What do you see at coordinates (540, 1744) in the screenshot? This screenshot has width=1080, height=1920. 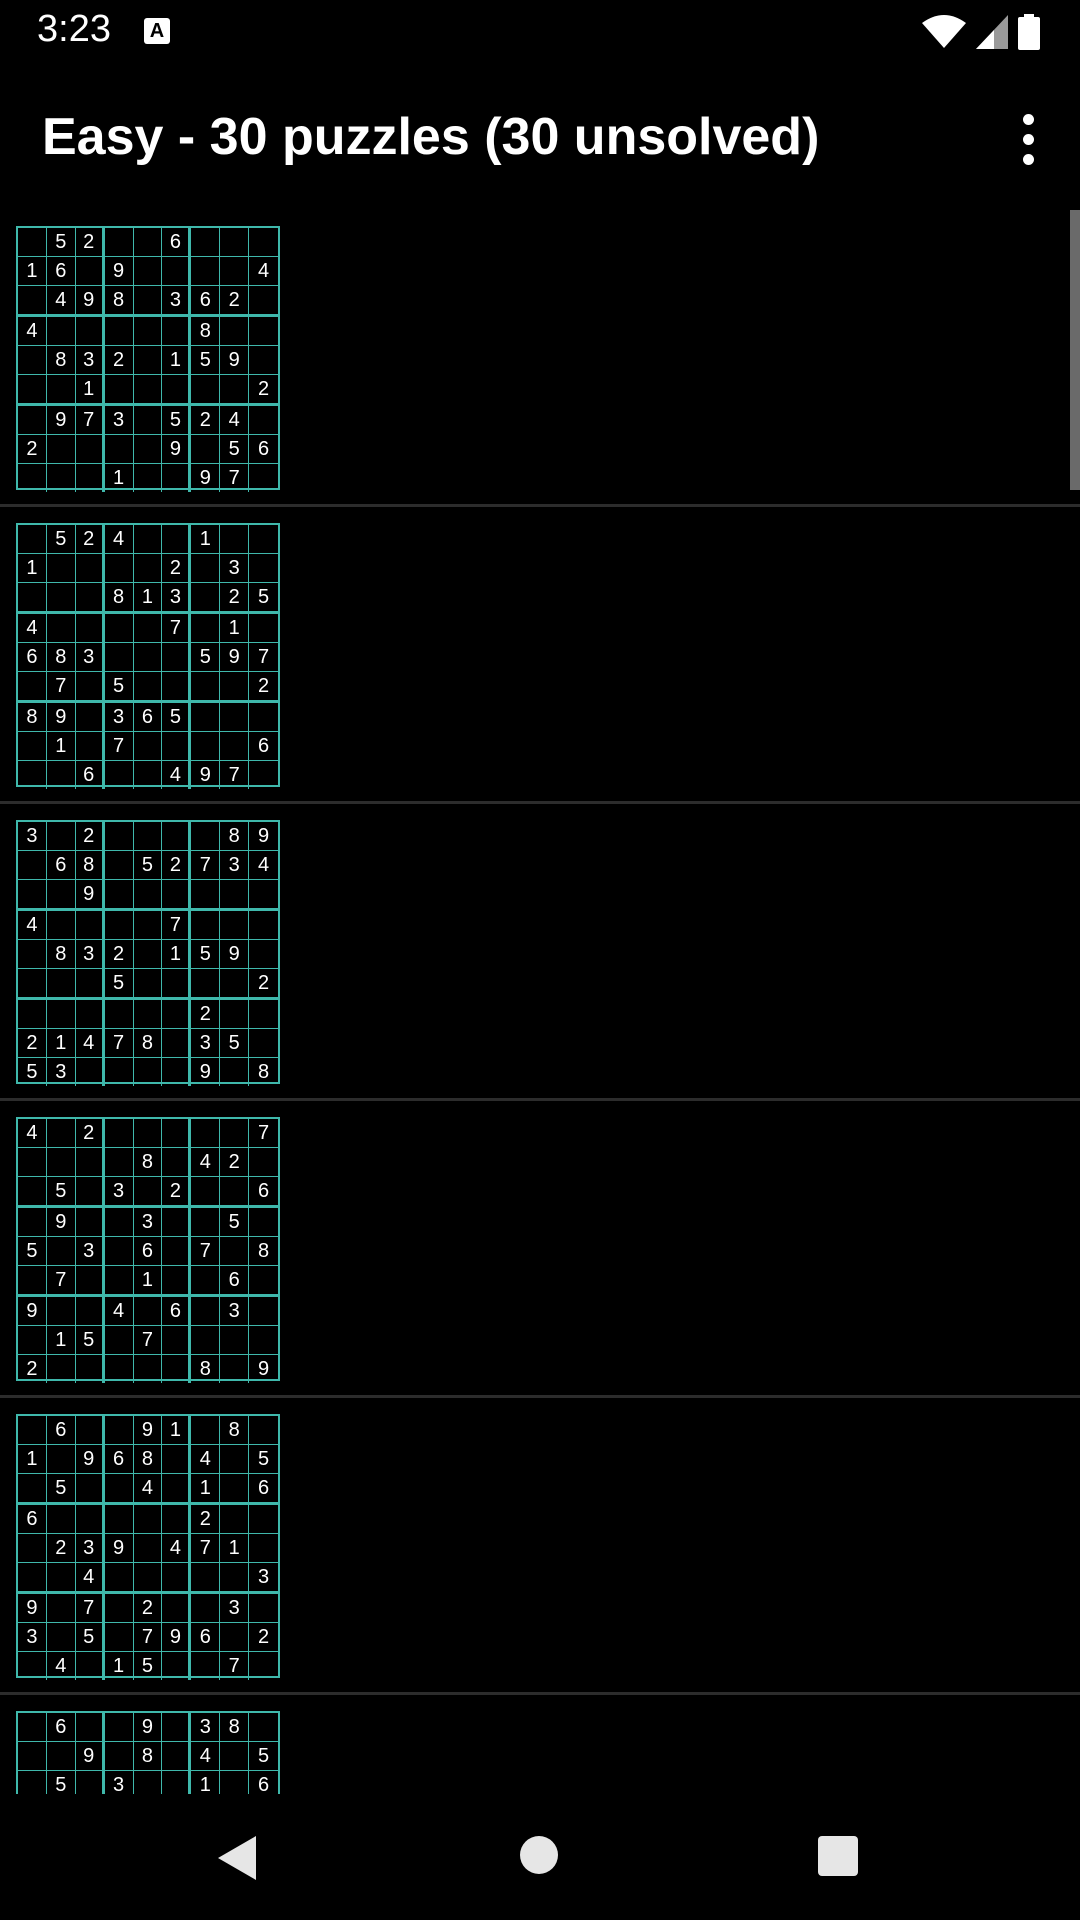 I see `puzzle-list-item: 693898455316` at bounding box center [540, 1744].